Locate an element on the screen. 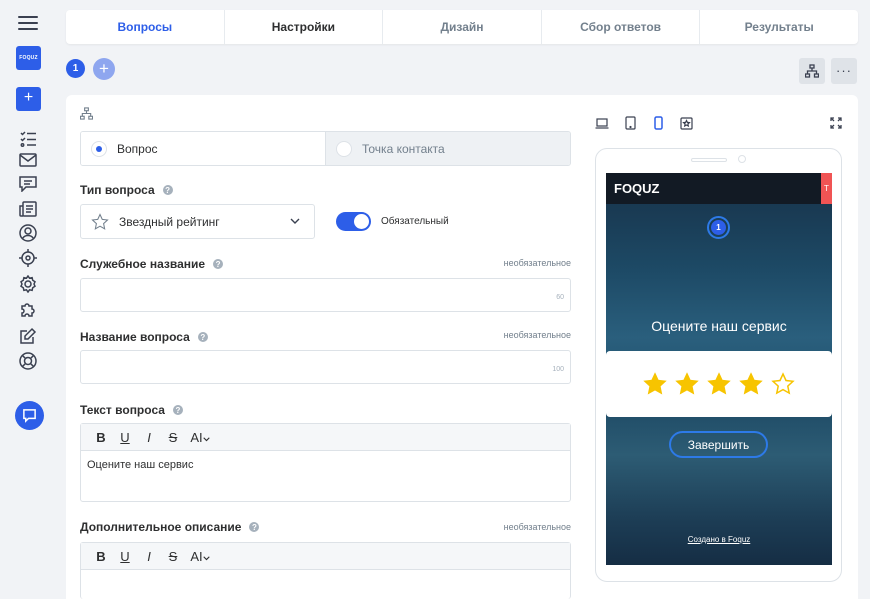 The height and width of the screenshot is (599, 870). tab-collect: Сбор ответов is located at coordinates (621, 27).